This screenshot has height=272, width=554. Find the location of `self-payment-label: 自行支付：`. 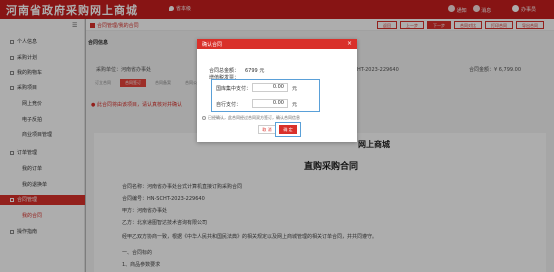

self-payment-label: 自行支付： is located at coordinates (229, 105).